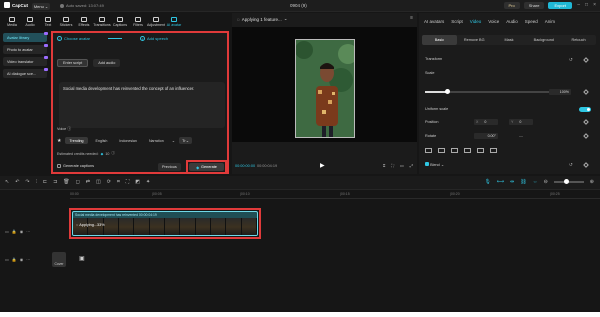 This screenshot has height=317, width=600. What do you see at coordinates (434, 21) in the screenshot?
I see `tab-ai-avatars: AI avatars` at bounding box center [434, 21].